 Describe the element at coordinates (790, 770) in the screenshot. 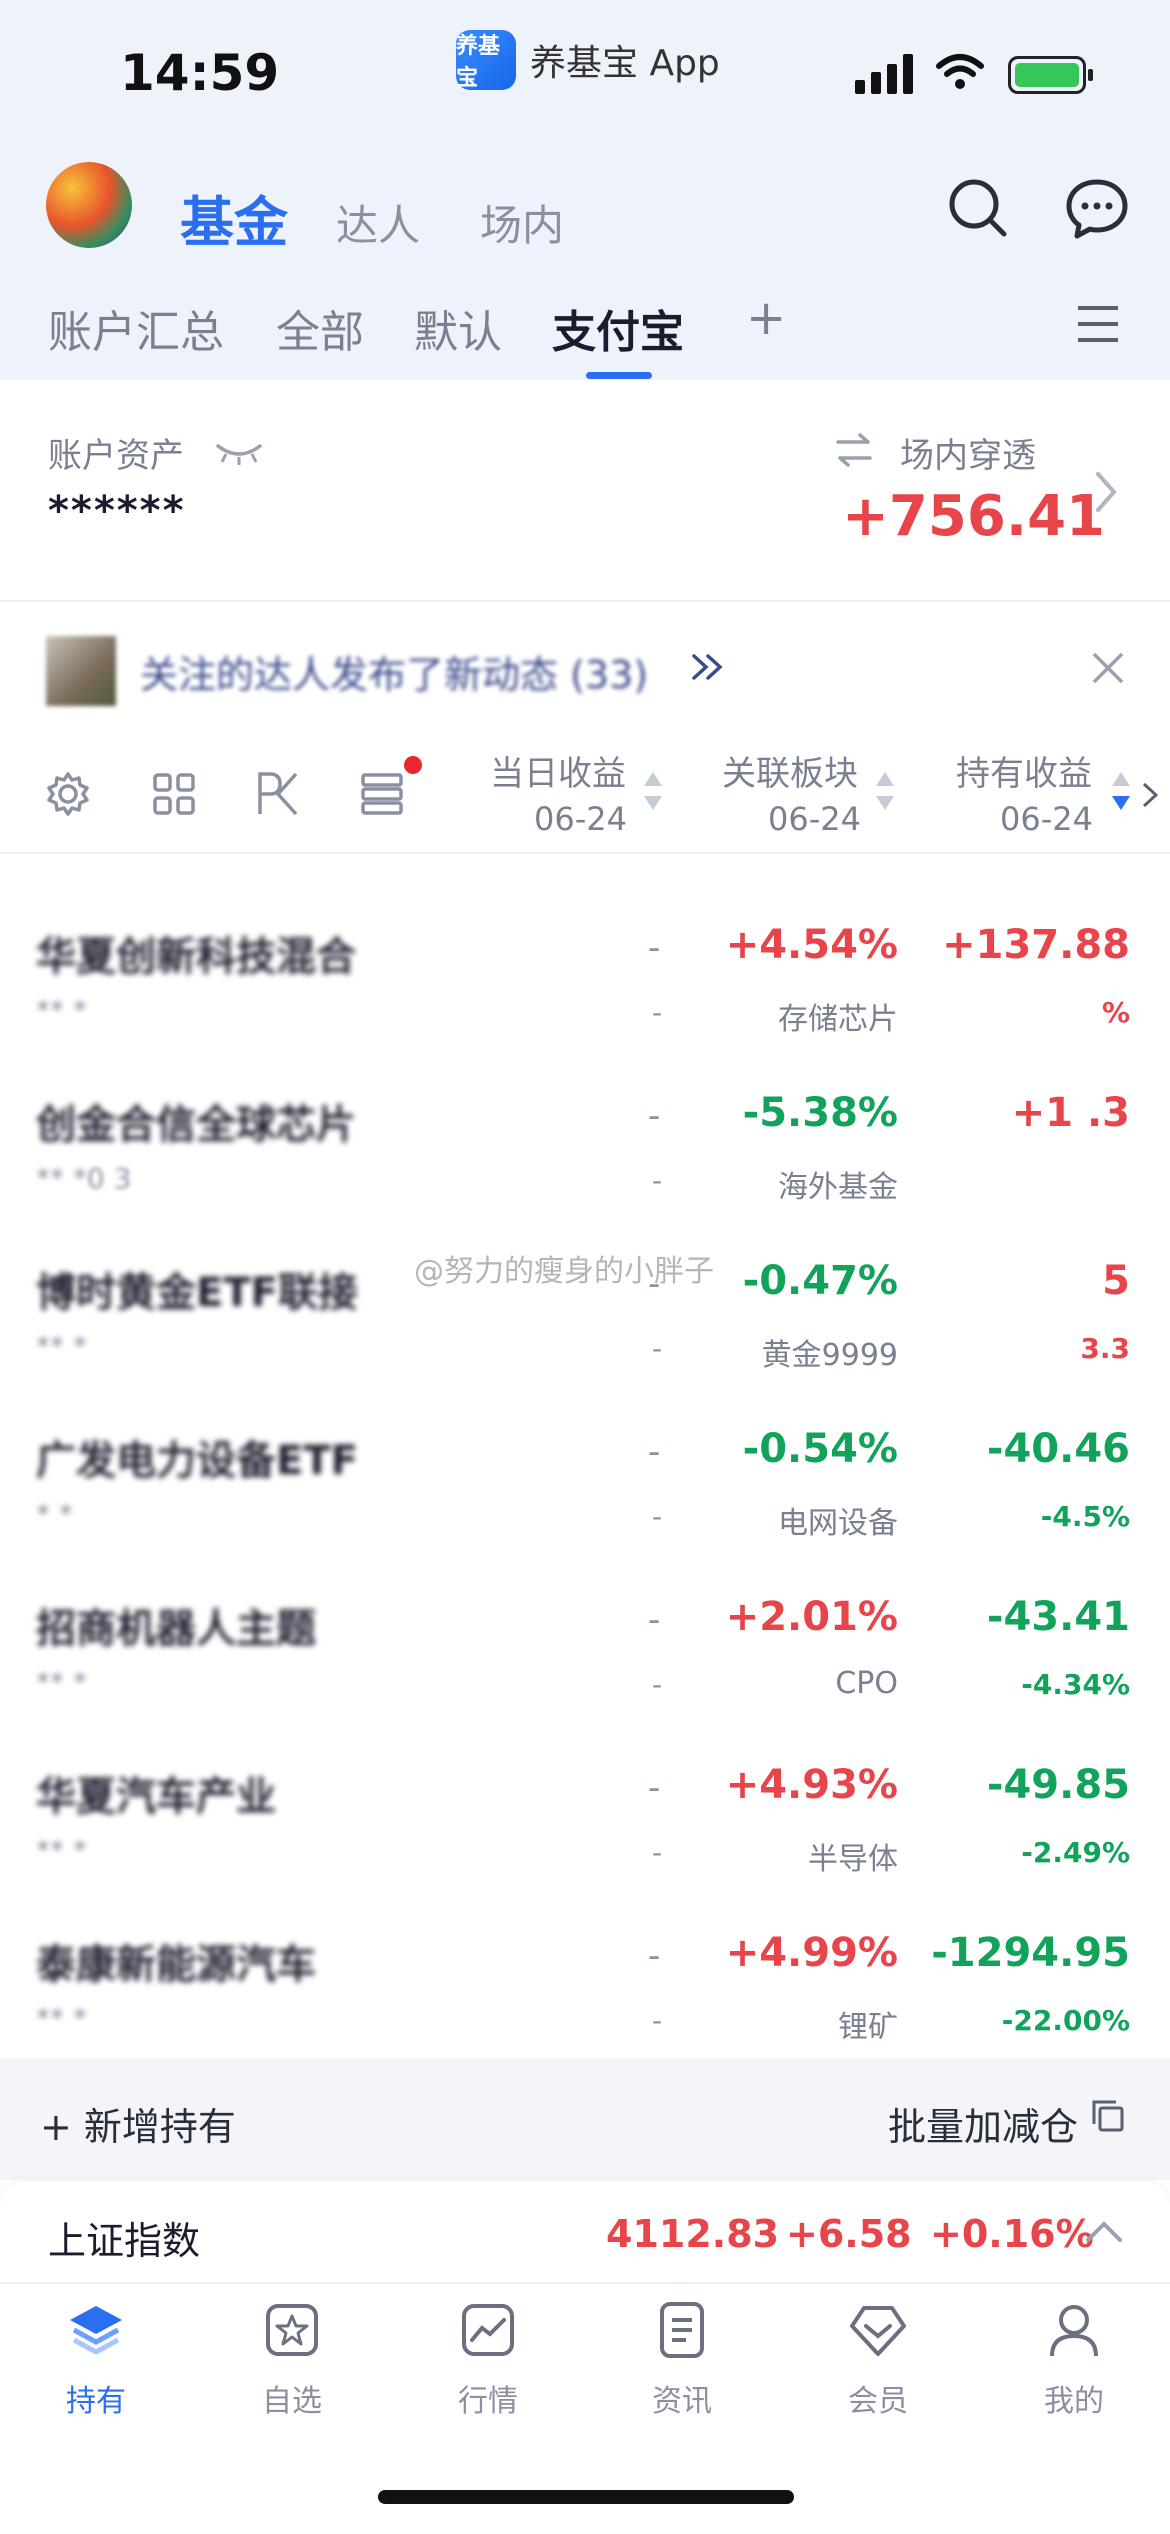

I see `column-sector: 关联板块` at that location.